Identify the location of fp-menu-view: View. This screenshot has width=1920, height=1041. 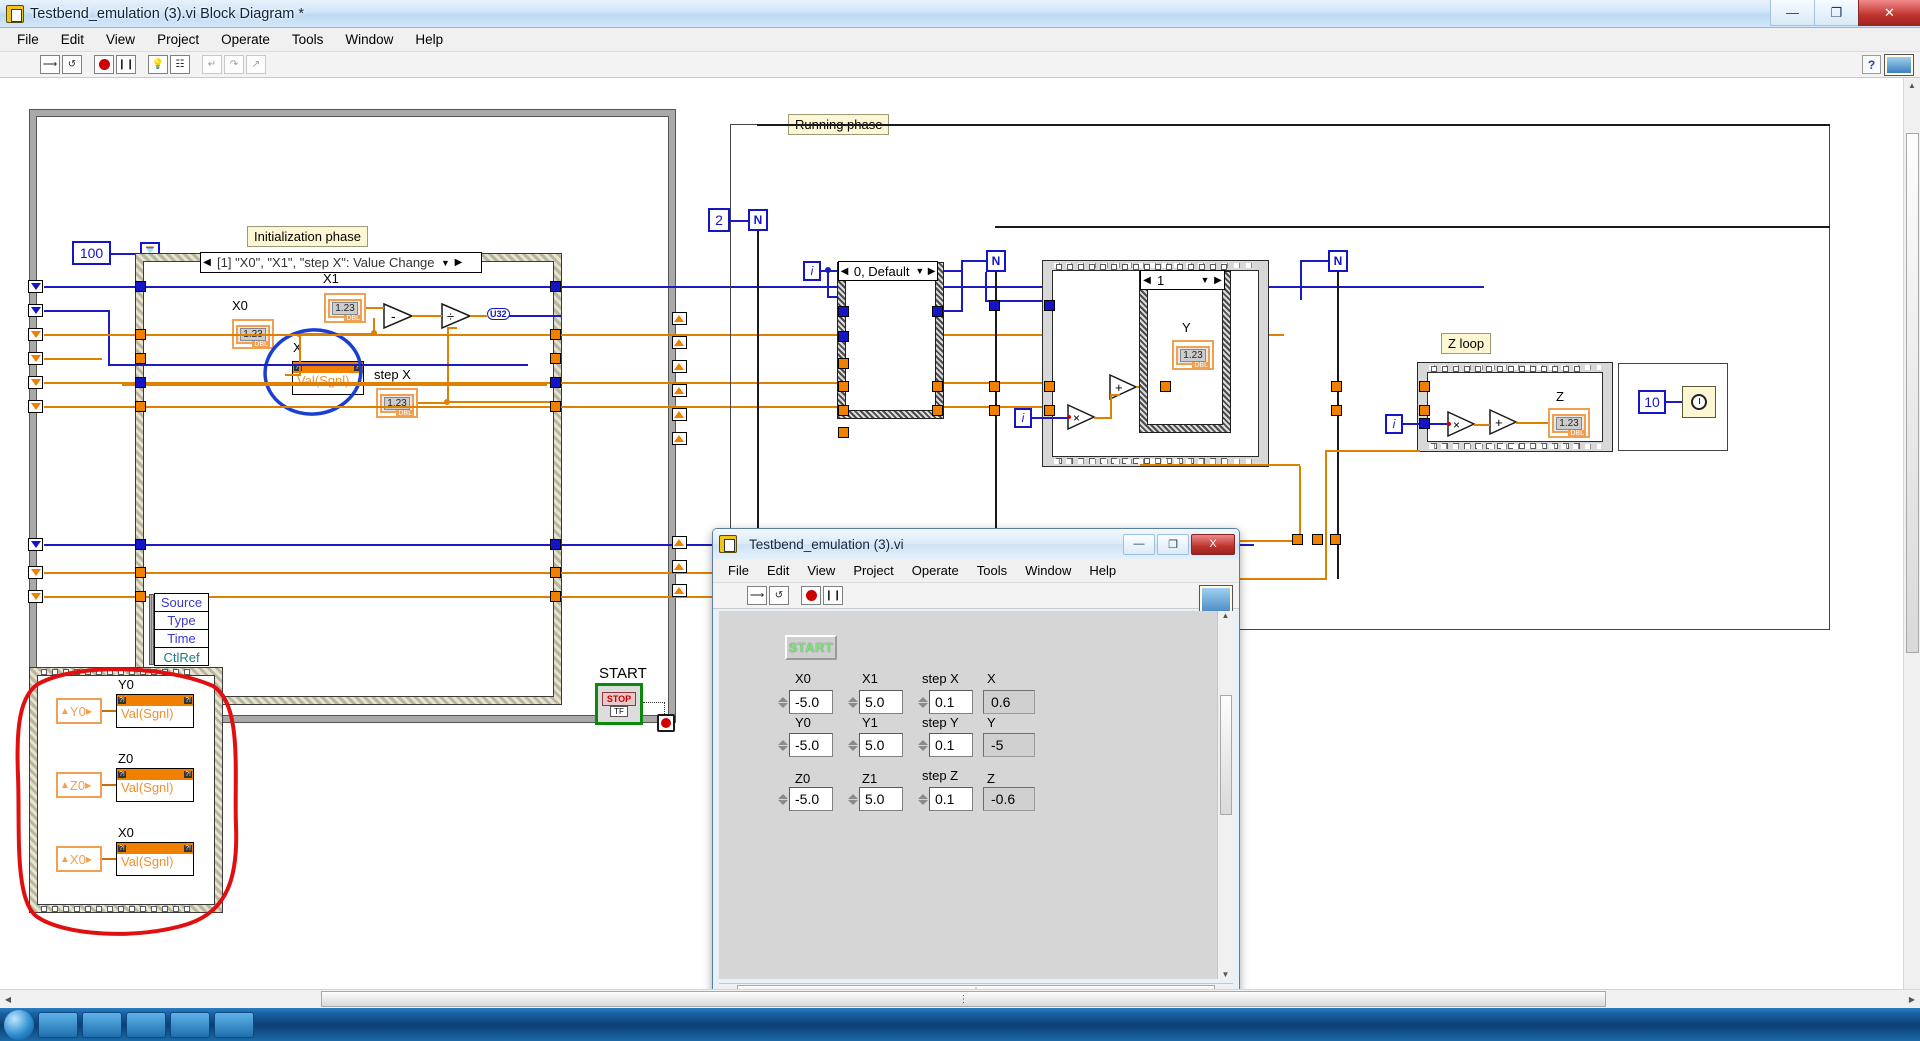
(821, 570).